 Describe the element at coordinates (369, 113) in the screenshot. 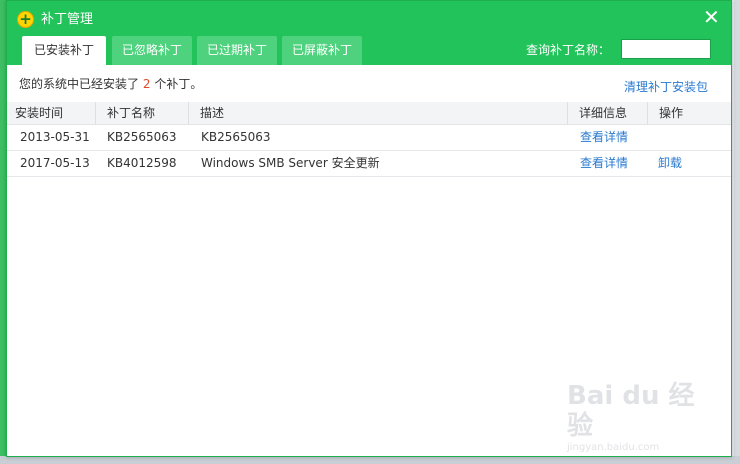

I see `table-header: 安装时间 补丁名称 描述 详细信息 操作` at that location.